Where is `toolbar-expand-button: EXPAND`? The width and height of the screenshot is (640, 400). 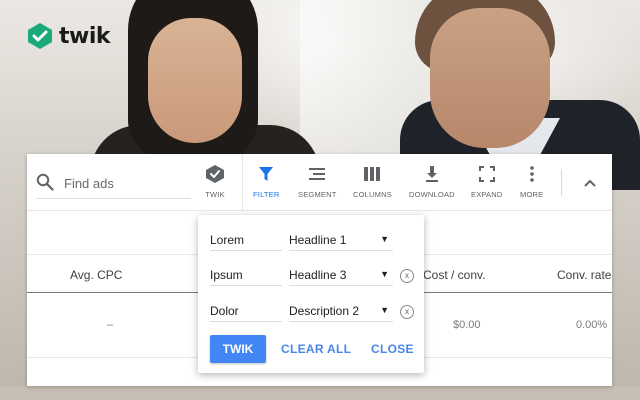
toolbar-expand-button: EXPAND is located at coordinates (487, 184).